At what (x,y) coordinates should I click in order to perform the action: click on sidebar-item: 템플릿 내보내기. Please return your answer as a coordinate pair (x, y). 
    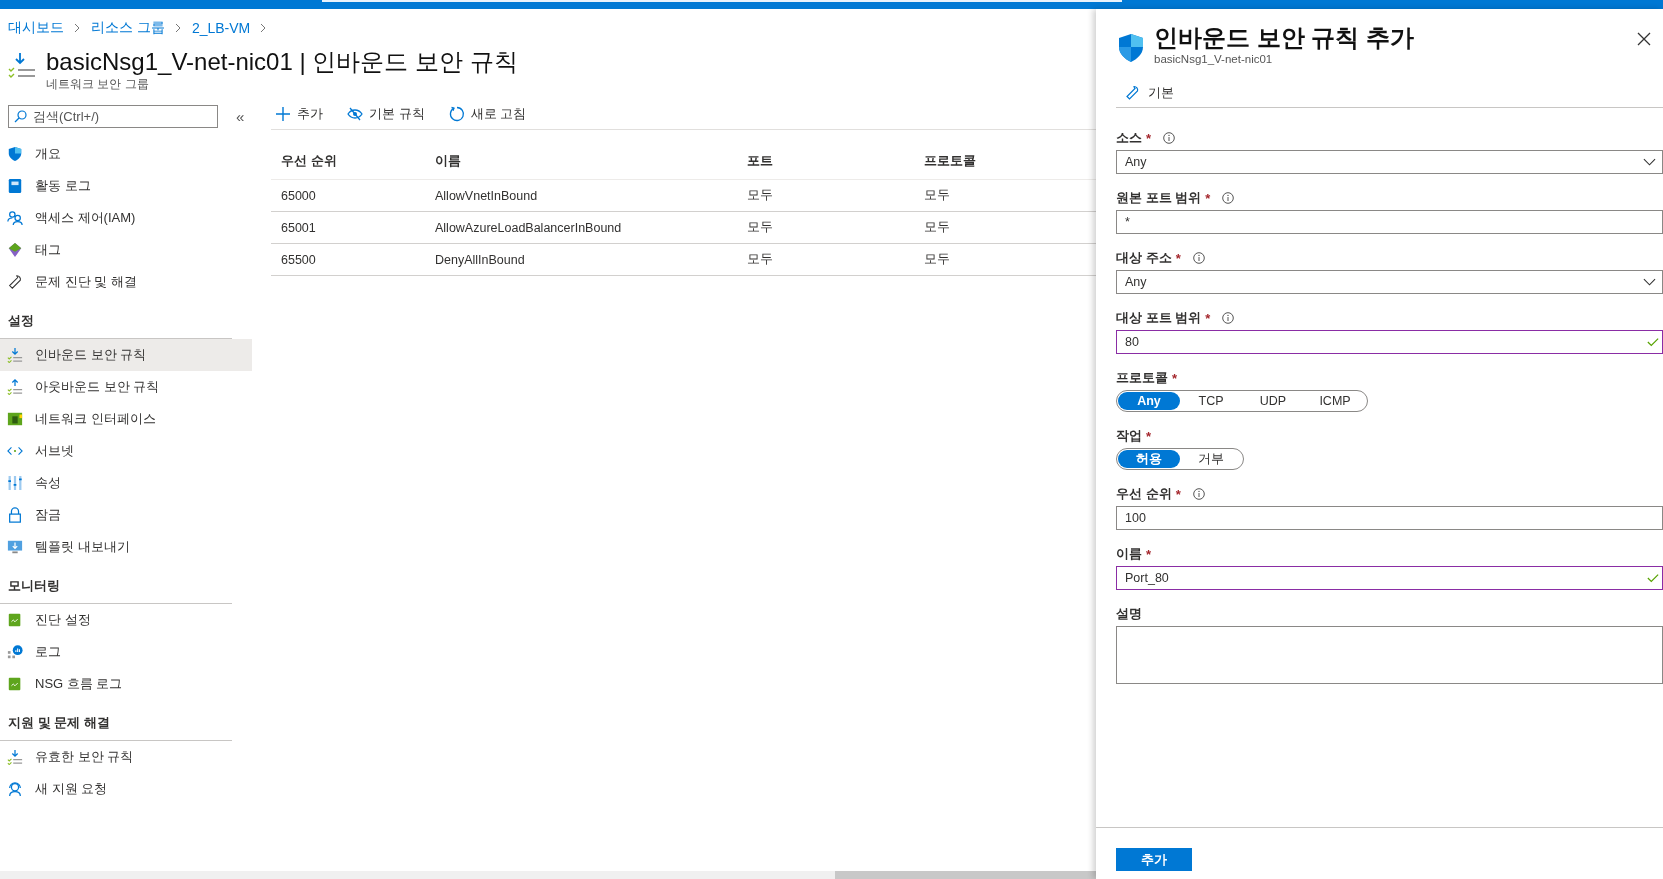
    Looking at the image, I should click on (126, 547).